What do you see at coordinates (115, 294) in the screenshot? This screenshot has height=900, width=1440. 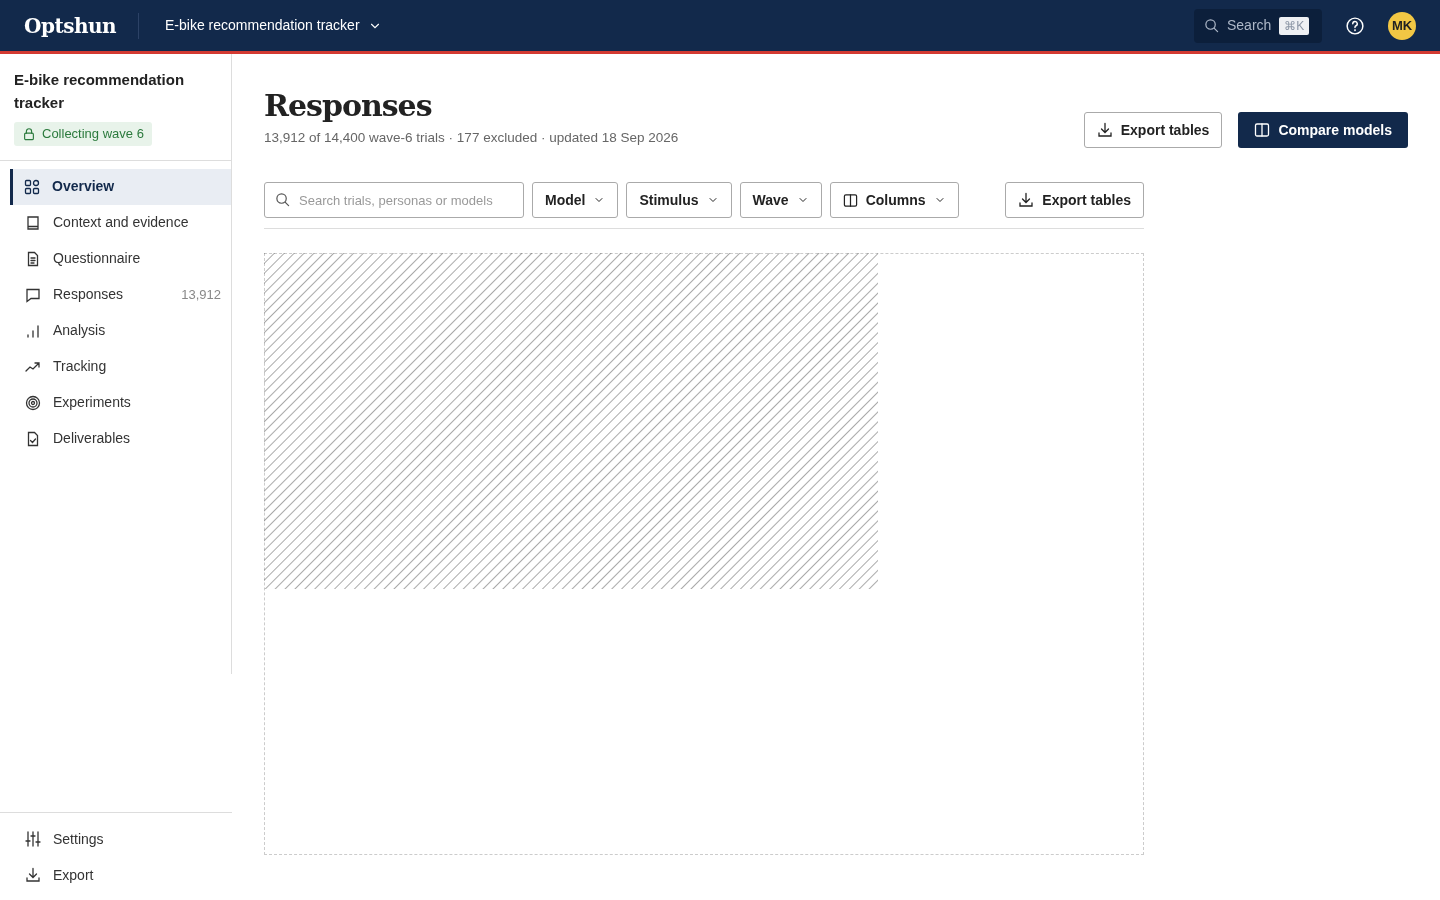 I see `sidebar-item: Responses 13,912` at bounding box center [115, 294].